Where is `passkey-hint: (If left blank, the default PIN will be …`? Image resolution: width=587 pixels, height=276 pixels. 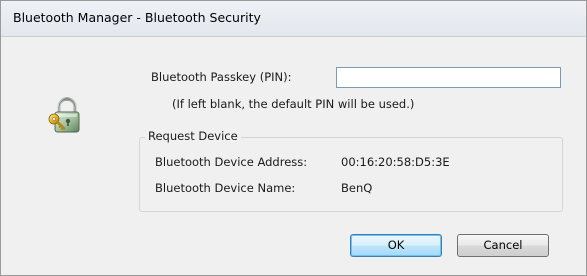
passkey-hint: (If left blank, the default PIN will be … is located at coordinates (293, 104).